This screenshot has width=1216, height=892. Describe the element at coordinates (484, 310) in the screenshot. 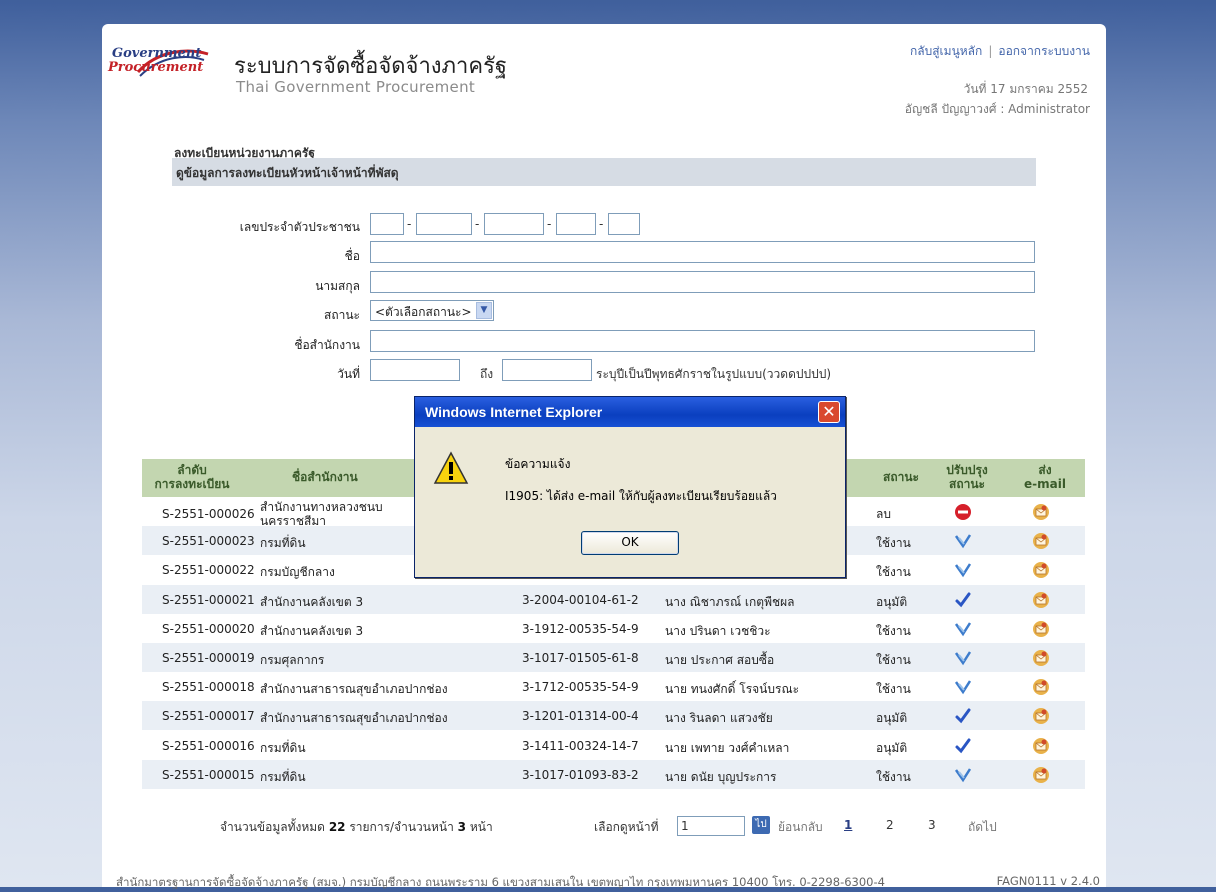

I see `chevron-down-icon: ▼` at that location.